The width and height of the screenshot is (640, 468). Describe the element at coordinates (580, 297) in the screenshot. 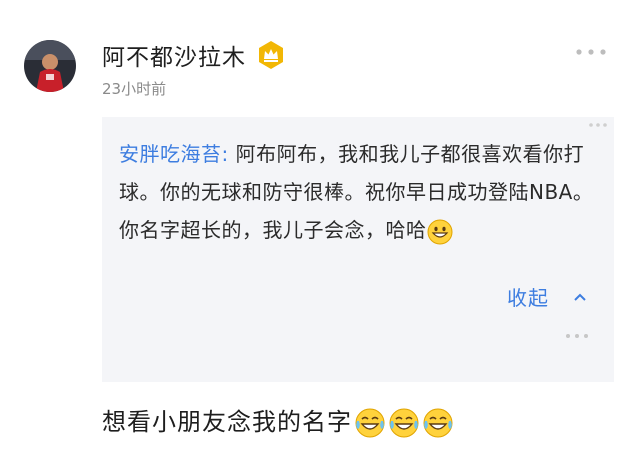

I see `chevron-up-icon` at that location.